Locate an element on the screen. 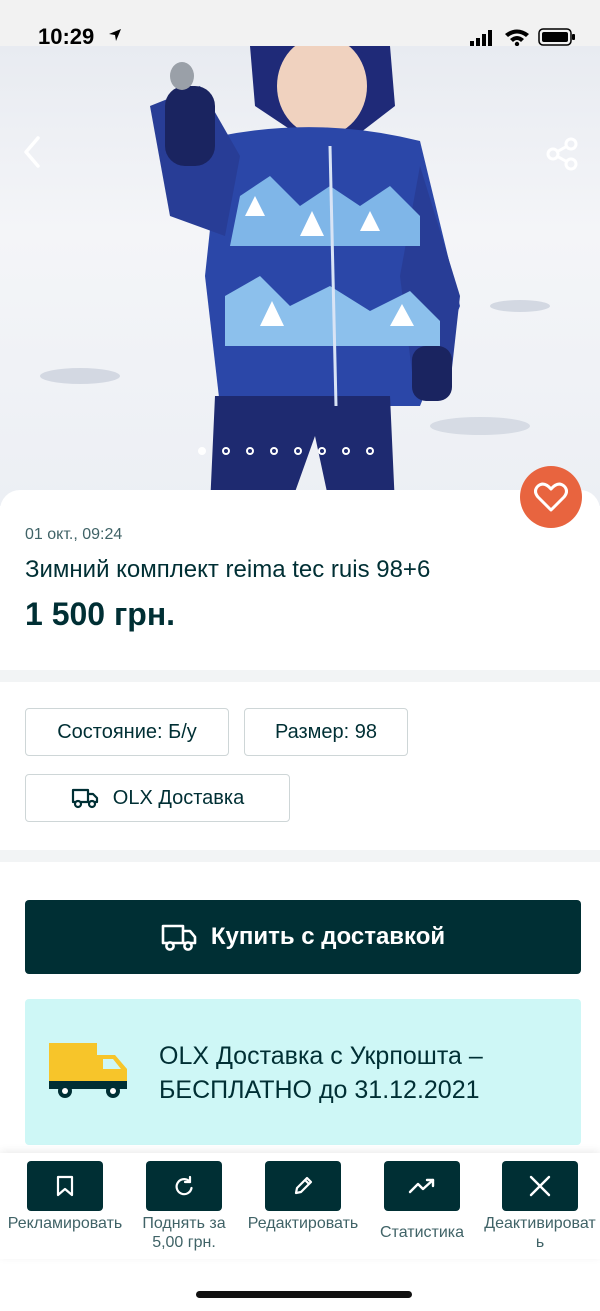 The height and width of the screenshot is (1311, 600). edit-label: Редактировать is located at coordinates (303, 1223).